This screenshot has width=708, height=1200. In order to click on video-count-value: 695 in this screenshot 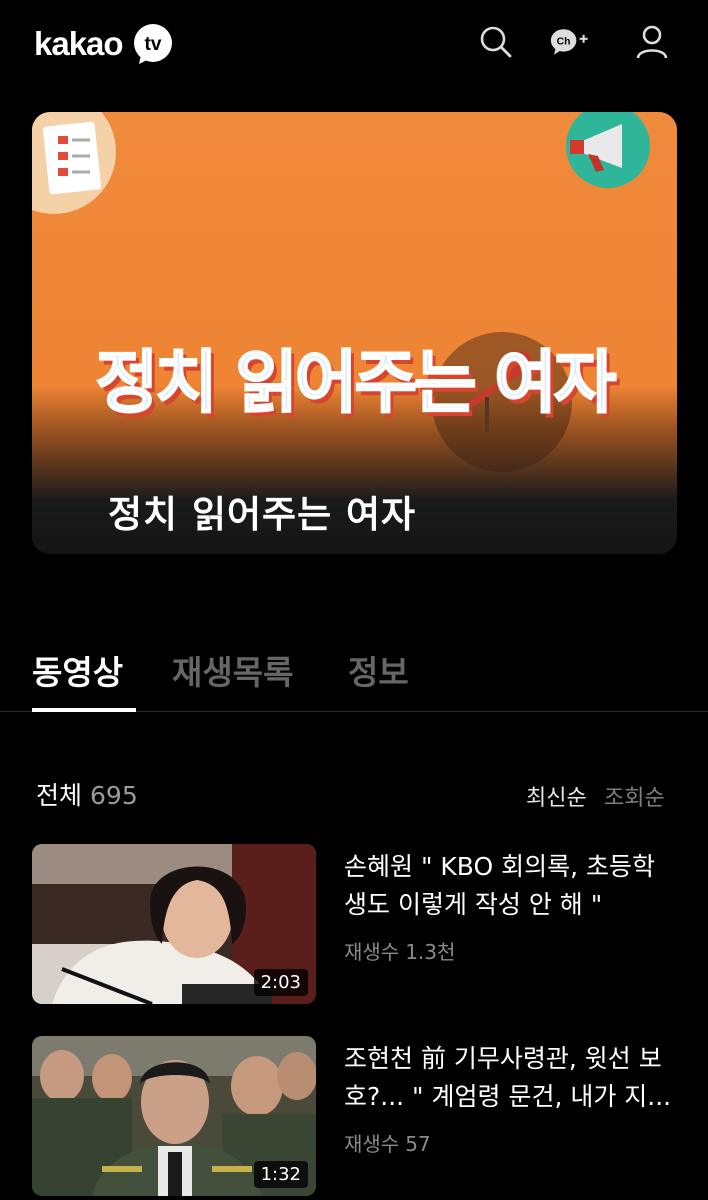, I will do `click(114, 795)`.